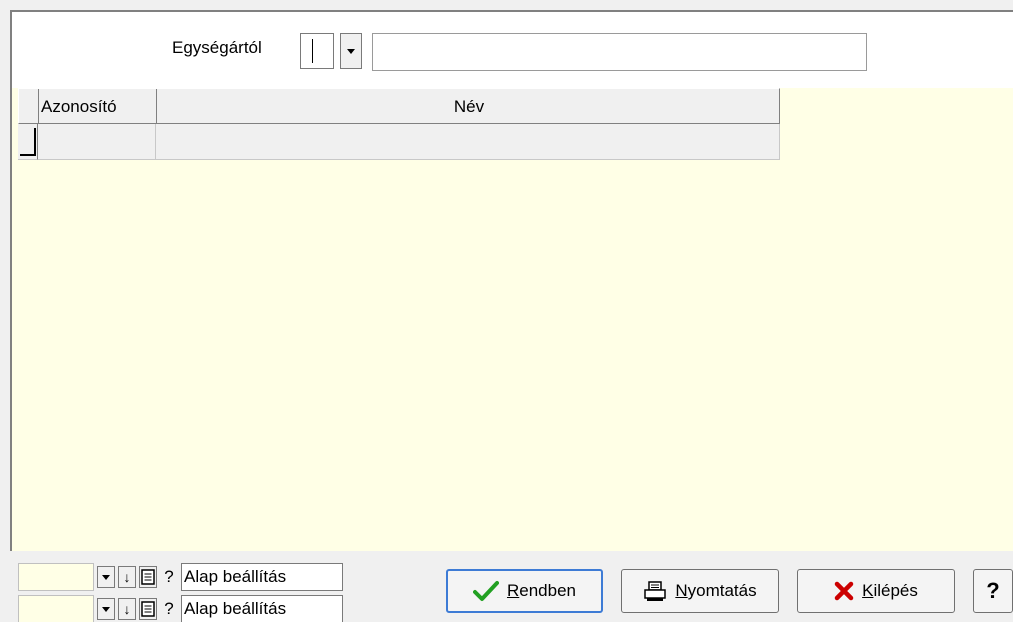  What do you see at coordinates (217, 47) in the screenshot?
I see `unit-price-from-label: Egységártól` at bounding box center [217, 47].